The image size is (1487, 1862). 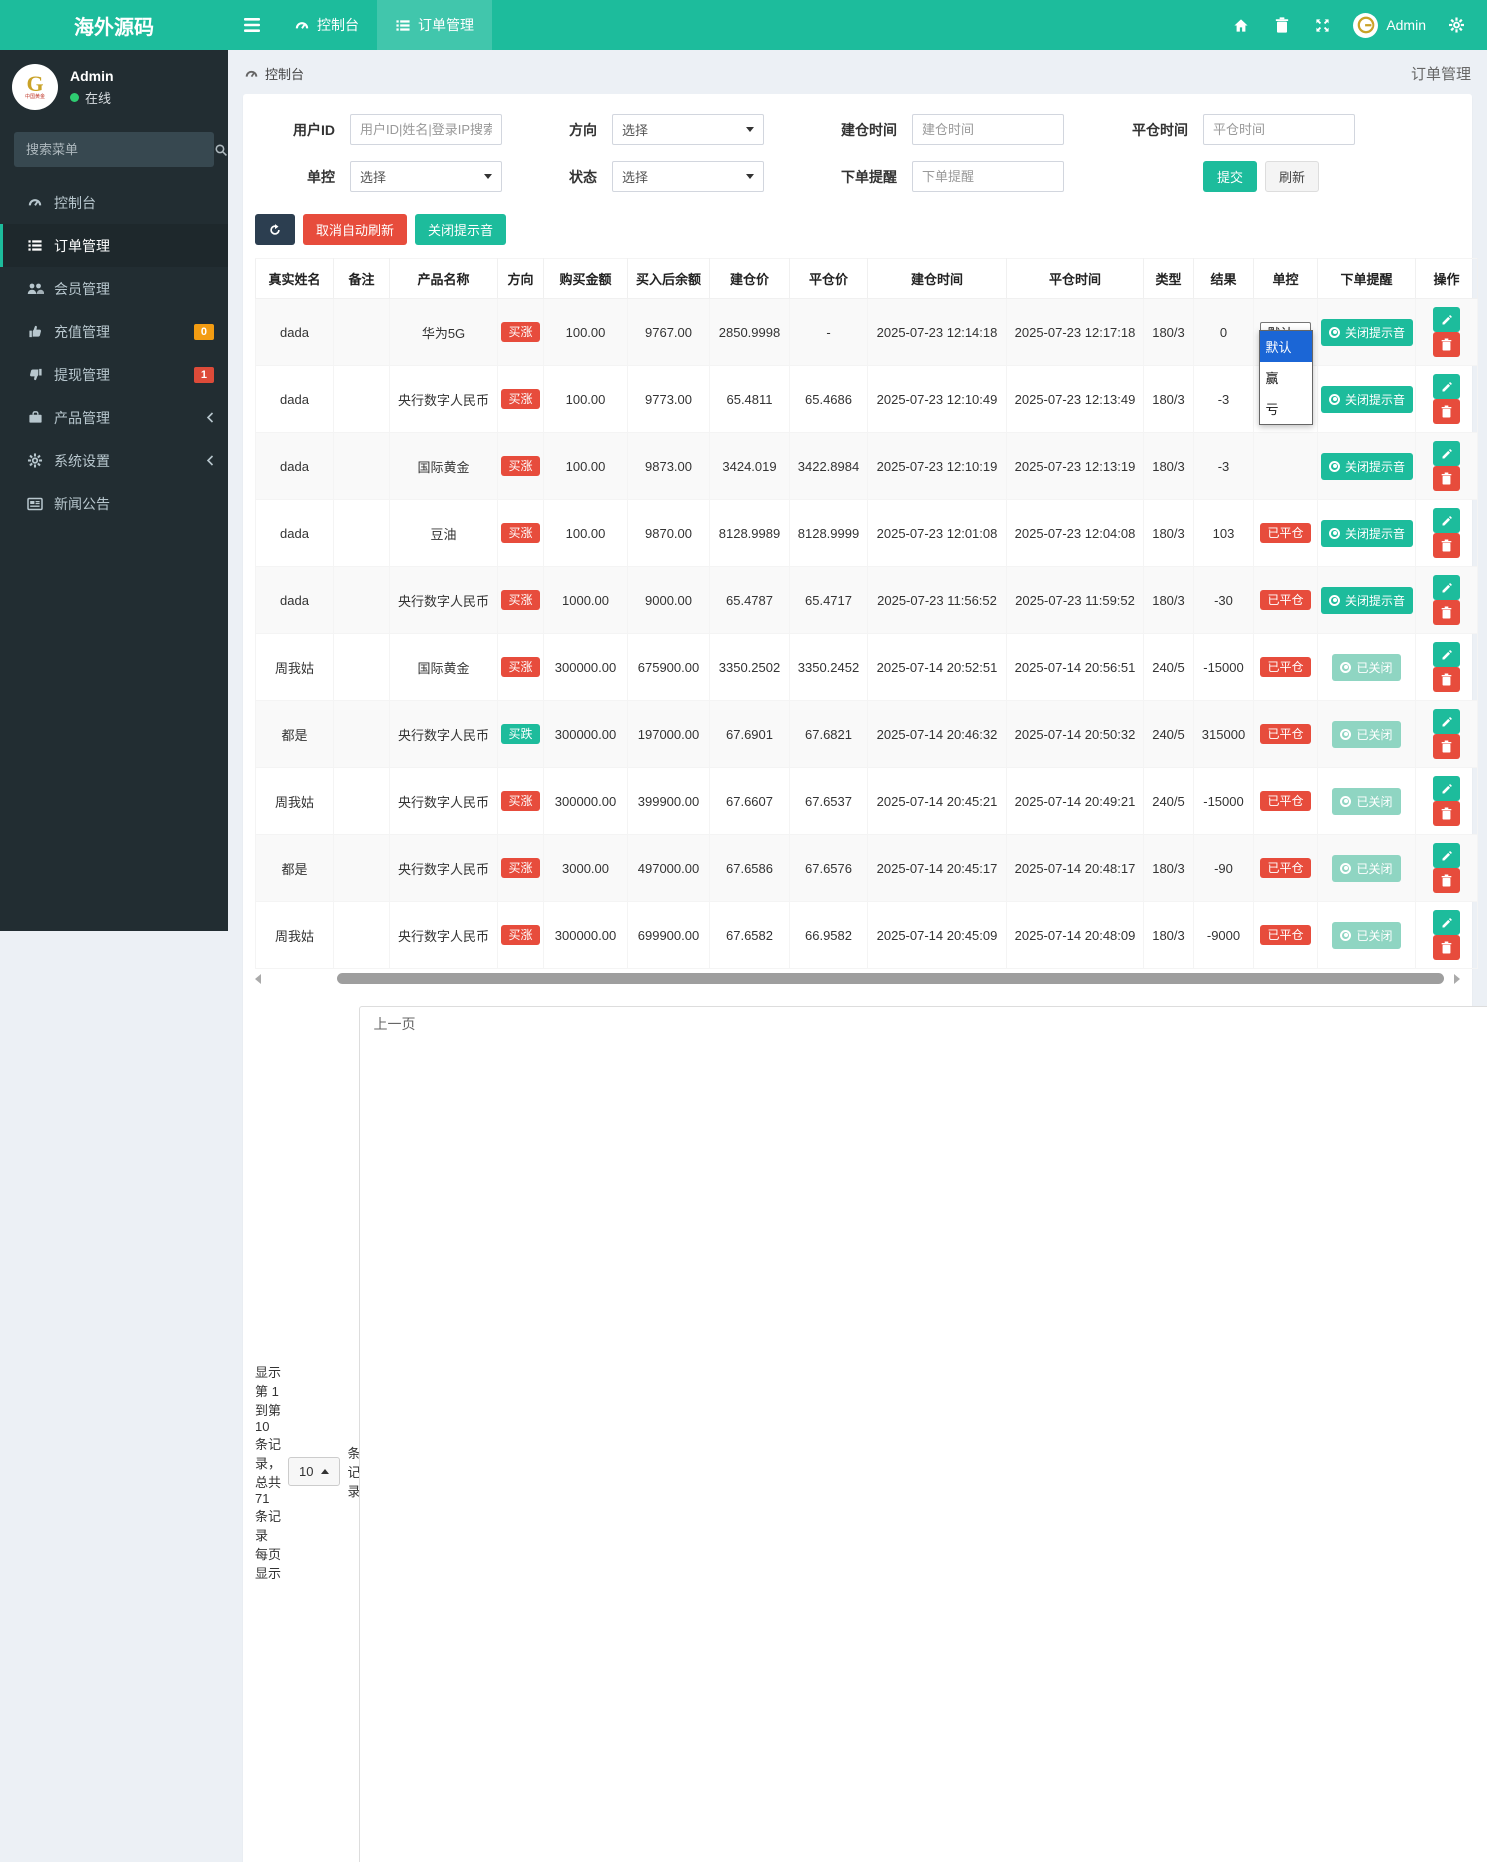 I want to click on sidebar-item-orders: 订单管理, so click(x=114, y=245).